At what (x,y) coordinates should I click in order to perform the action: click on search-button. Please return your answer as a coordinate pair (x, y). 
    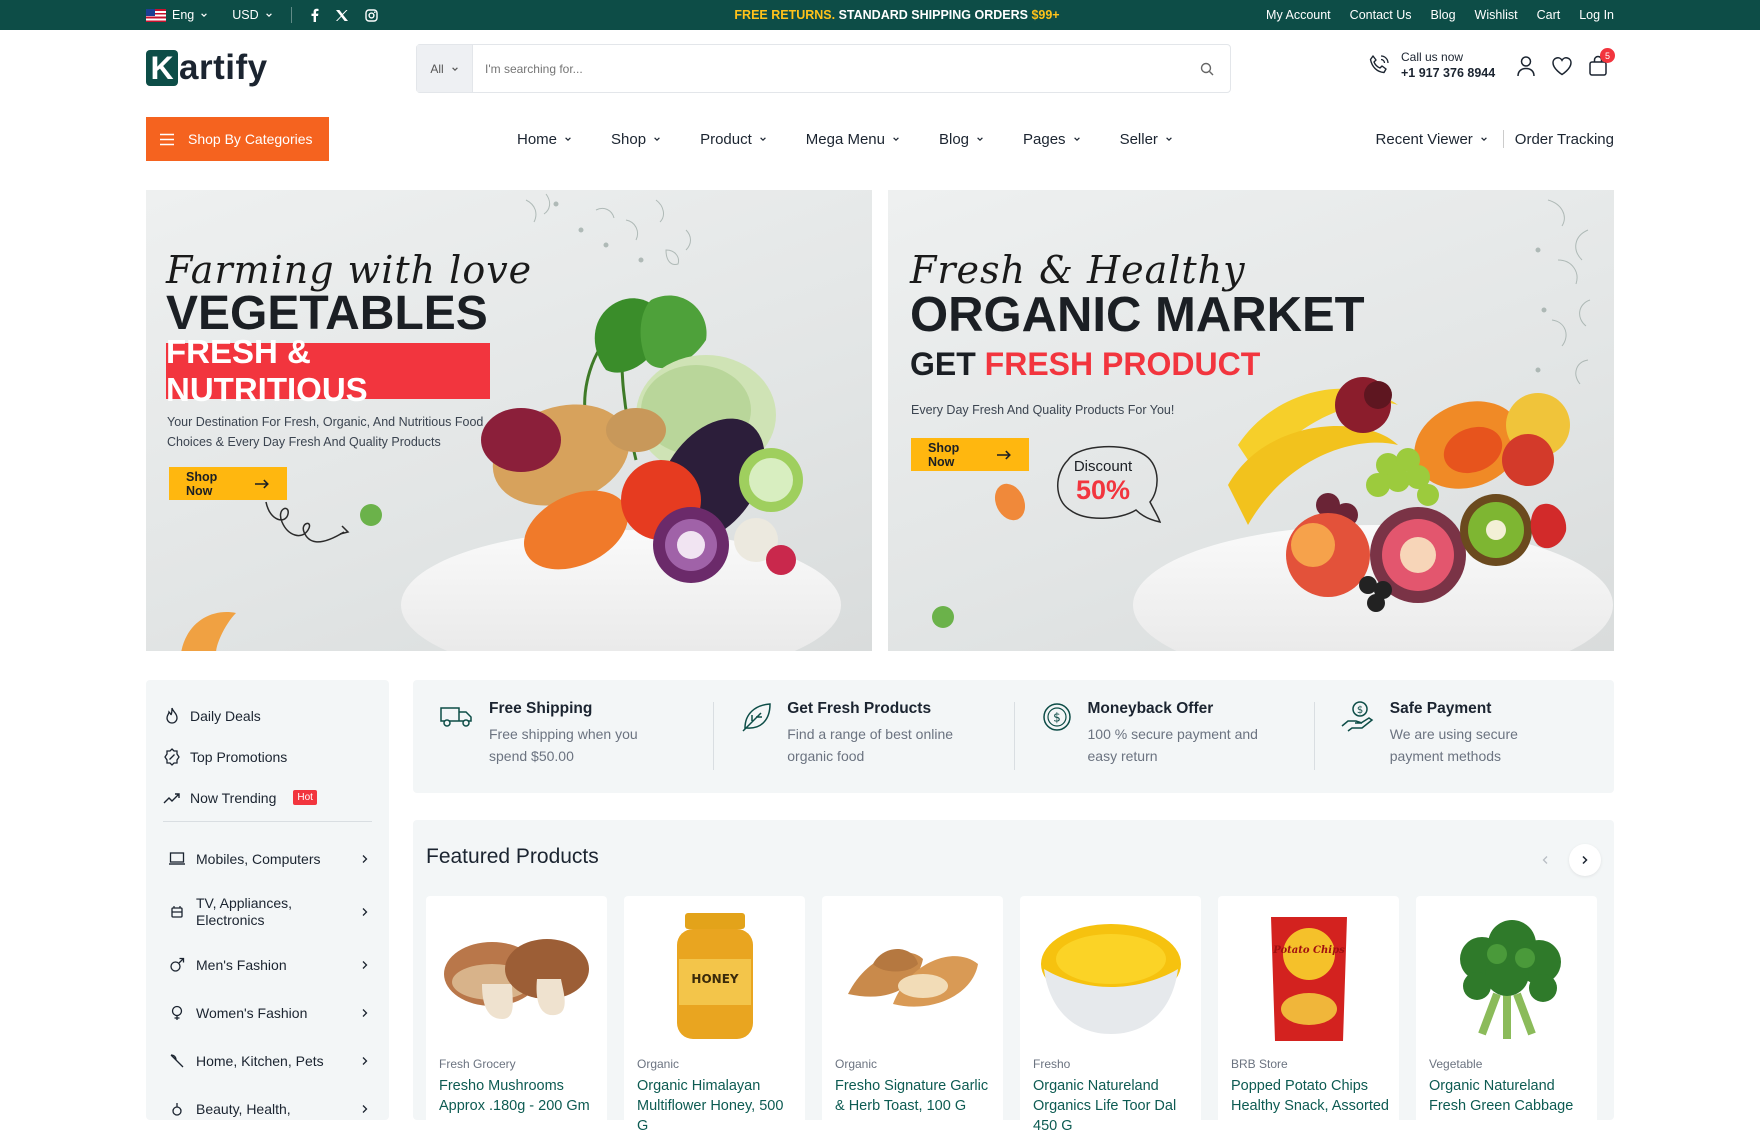
    Looking at the image, I should click on (1207, 68).